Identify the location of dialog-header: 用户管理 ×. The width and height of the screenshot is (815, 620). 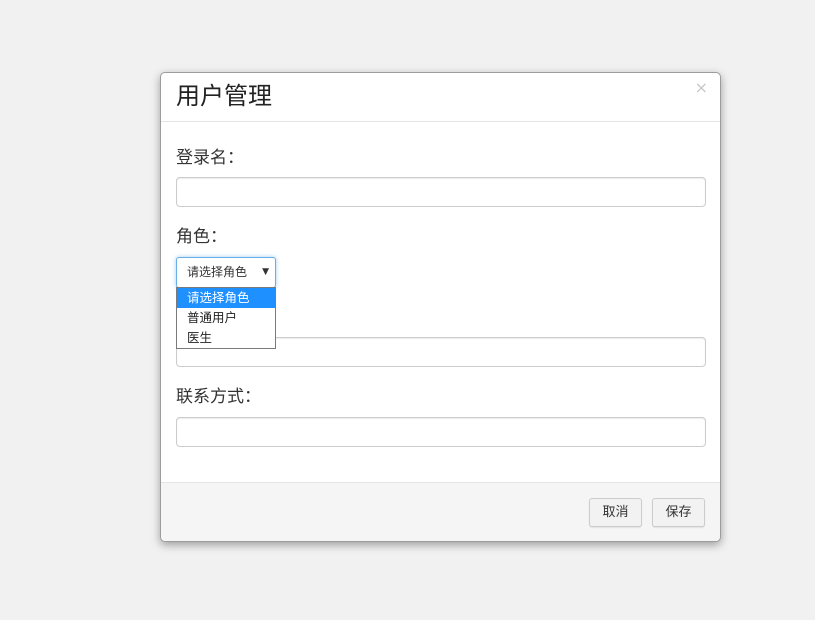
(440, 97).